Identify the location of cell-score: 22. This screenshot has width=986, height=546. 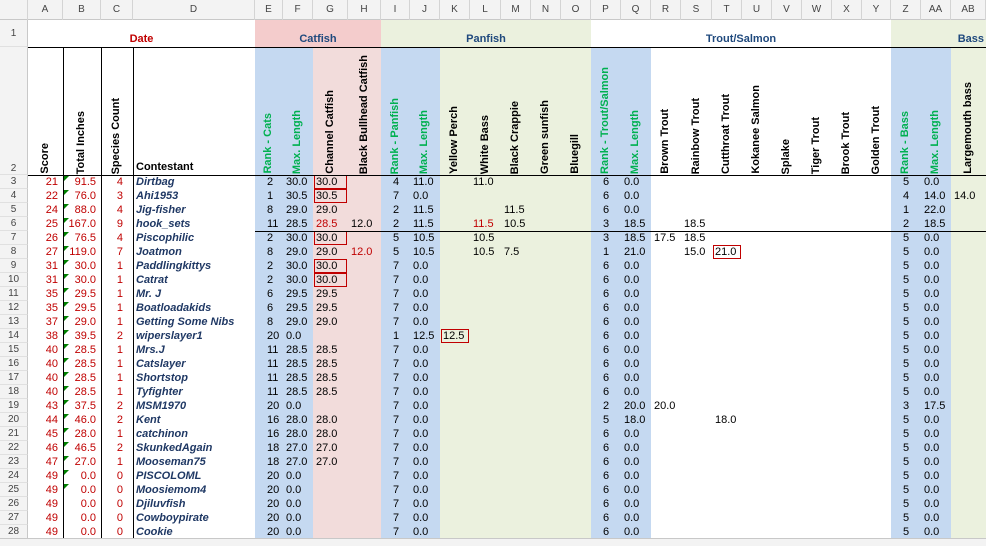
(43, 196).